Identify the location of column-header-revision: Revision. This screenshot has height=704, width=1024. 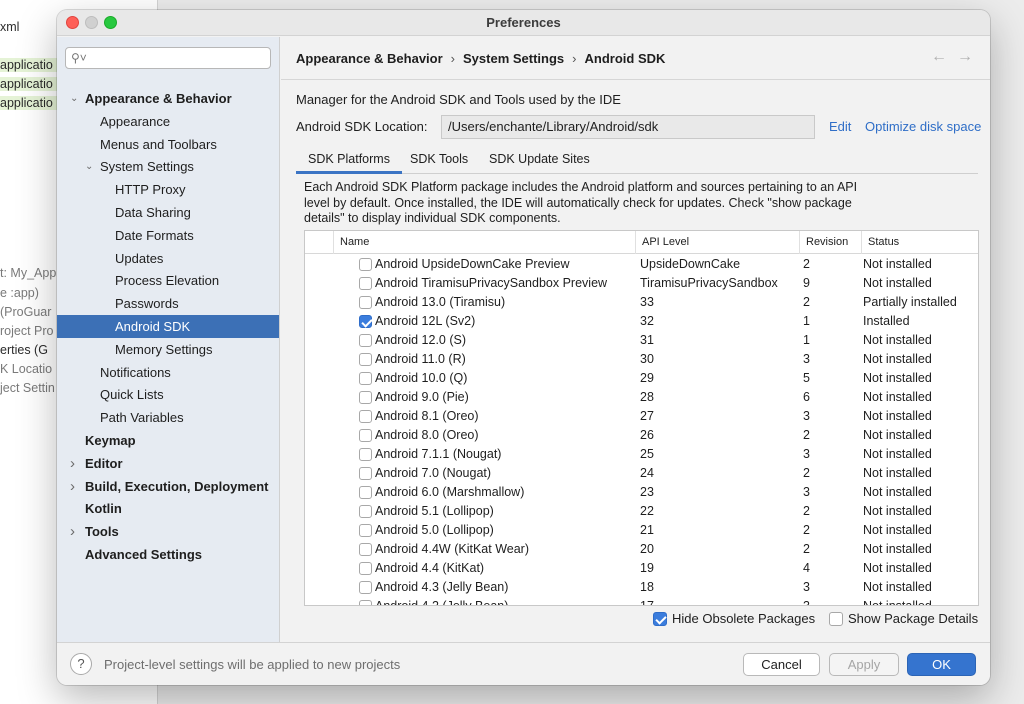
(830, 242).